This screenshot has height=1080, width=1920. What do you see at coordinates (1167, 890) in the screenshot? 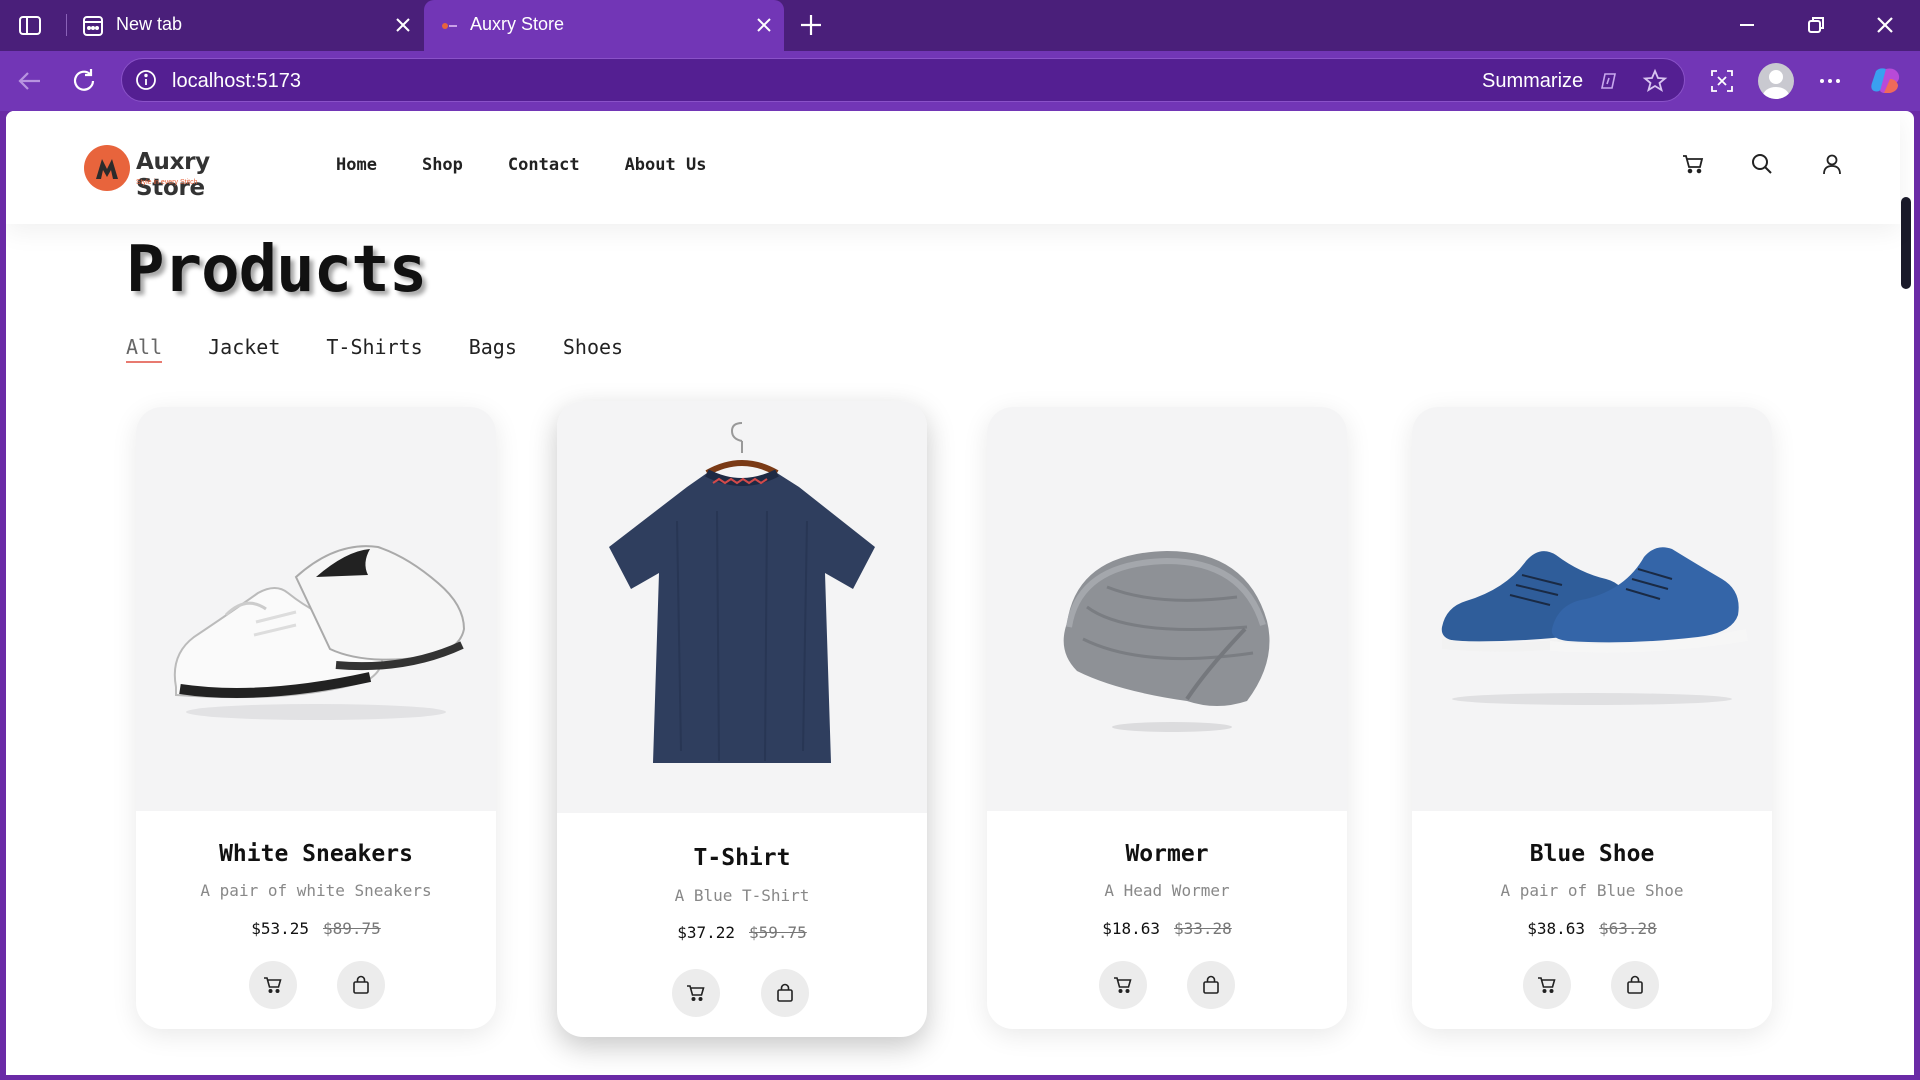
I see `product-description: A Head Wormer` at bounding box center [1167, 890].